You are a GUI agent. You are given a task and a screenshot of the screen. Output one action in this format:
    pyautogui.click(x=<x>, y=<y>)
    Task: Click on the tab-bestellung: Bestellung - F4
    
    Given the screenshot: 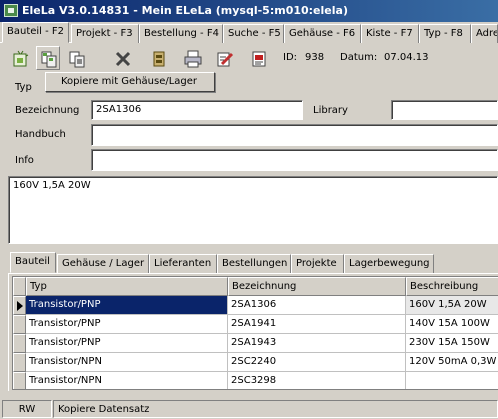 What is the action you would take?
    pyautogui.click(x=181, y=33)
    